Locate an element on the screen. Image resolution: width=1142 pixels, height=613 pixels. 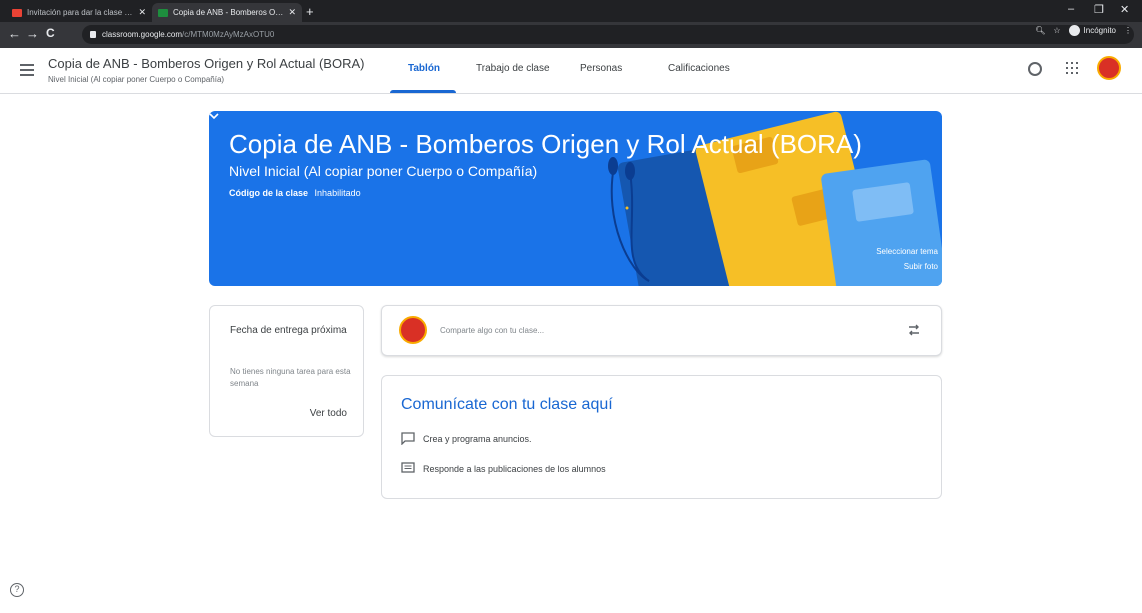
main-menu-icon is located at coordinates (27, 70).